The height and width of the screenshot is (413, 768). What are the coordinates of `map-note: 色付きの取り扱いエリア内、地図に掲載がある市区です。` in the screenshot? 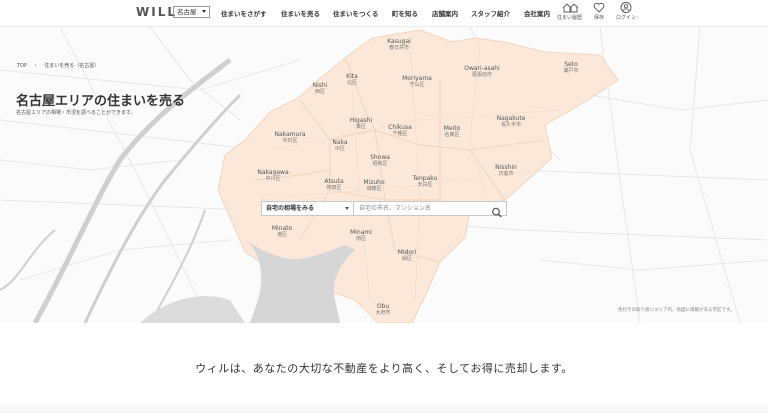 It's located at (676, 310).